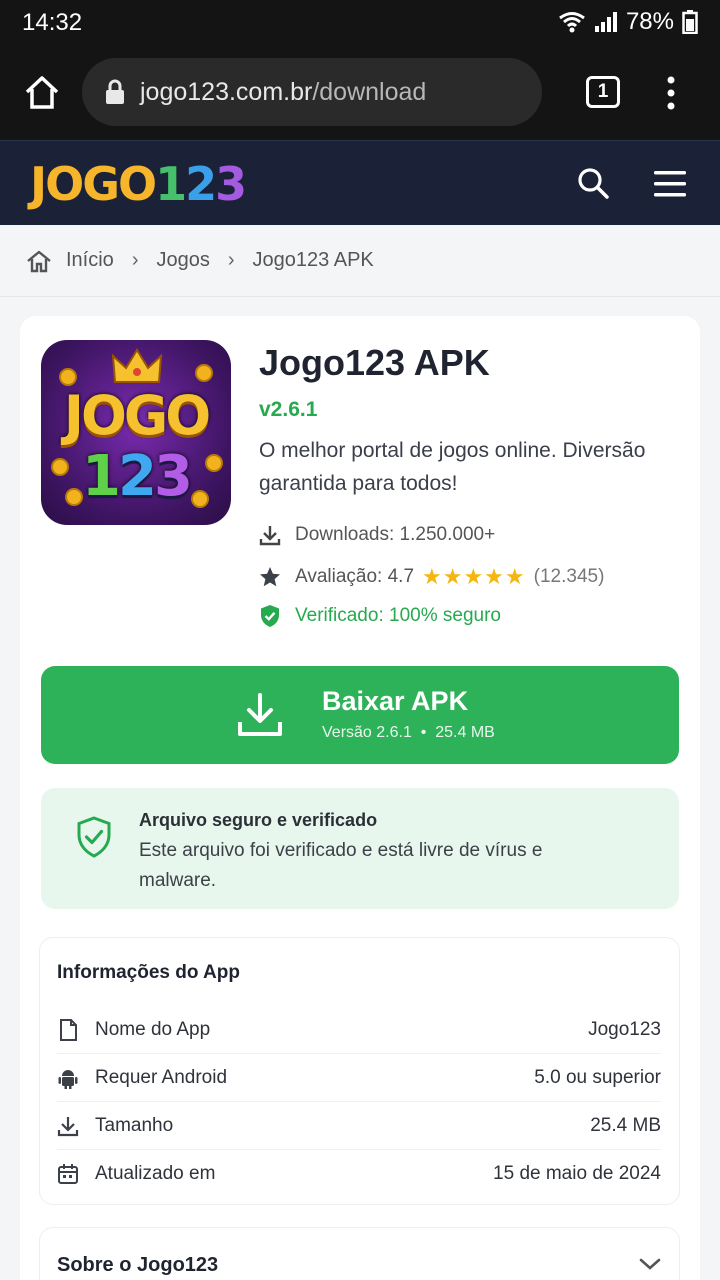 The width and height of the screenshot is (720, 1280). Describe the element at coordinates (355, 576) in the screenshot. I see `rating-label: Avaliação: 4.7` at that location.